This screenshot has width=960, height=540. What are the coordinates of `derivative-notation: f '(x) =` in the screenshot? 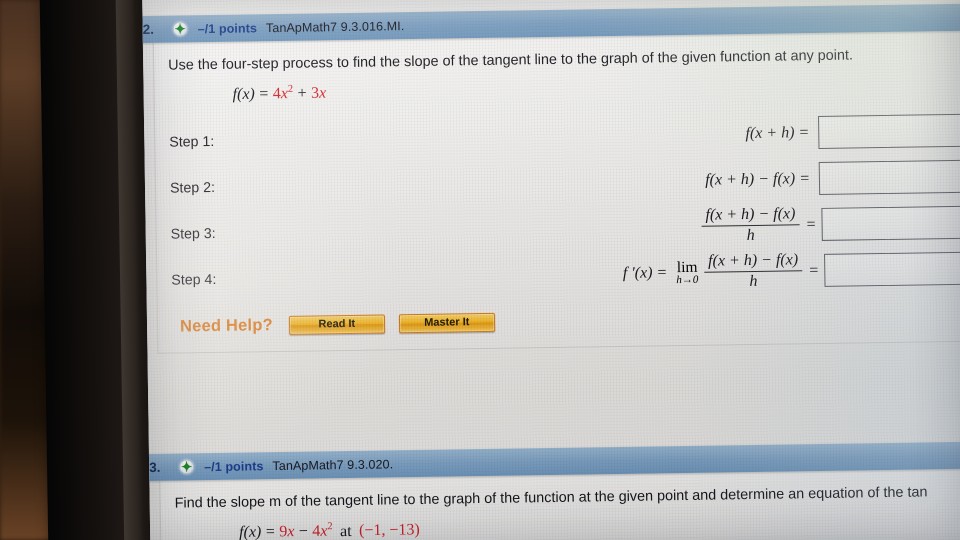 It's located at (645, 272).